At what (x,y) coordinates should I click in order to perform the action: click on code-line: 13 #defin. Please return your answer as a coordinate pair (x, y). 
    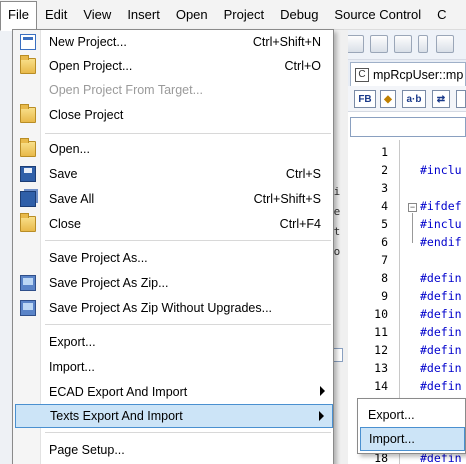
    Looking at the image, I should click on (407, 368).